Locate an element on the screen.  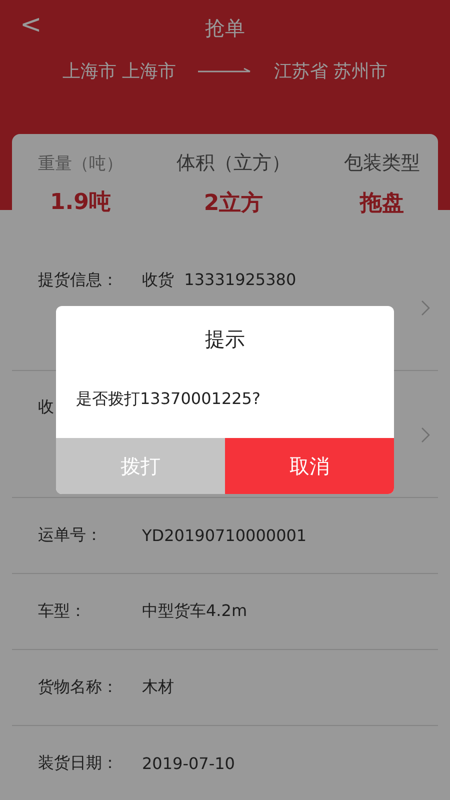
cancel-button: 取消 is located at coordinates (309, 466).